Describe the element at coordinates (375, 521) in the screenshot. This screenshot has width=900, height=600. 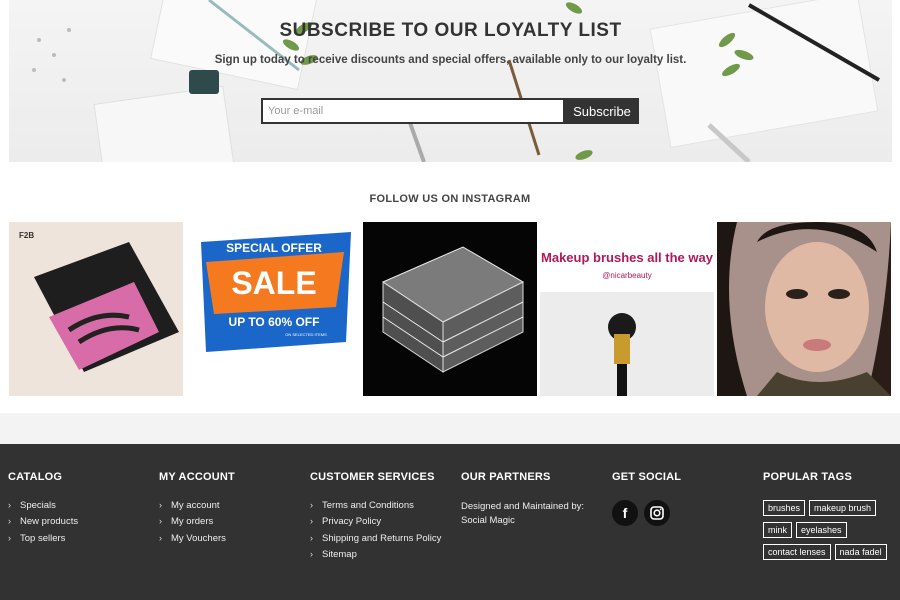
I see `footer-link-privacy: › Privacy Policy` at that location.